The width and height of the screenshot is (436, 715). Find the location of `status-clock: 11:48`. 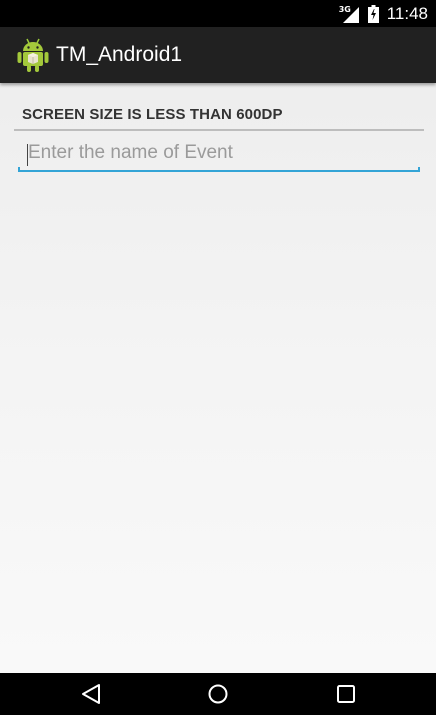

status-clock: 11:48 is located at coordinates (407, 13).